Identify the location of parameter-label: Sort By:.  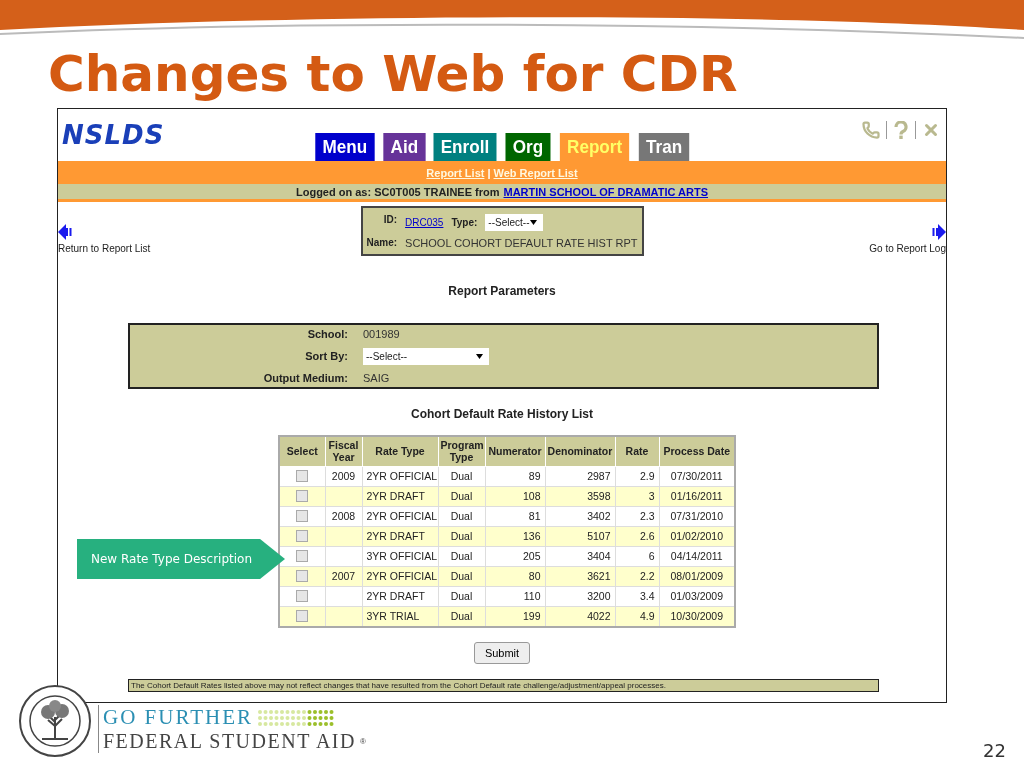
(326, 356).